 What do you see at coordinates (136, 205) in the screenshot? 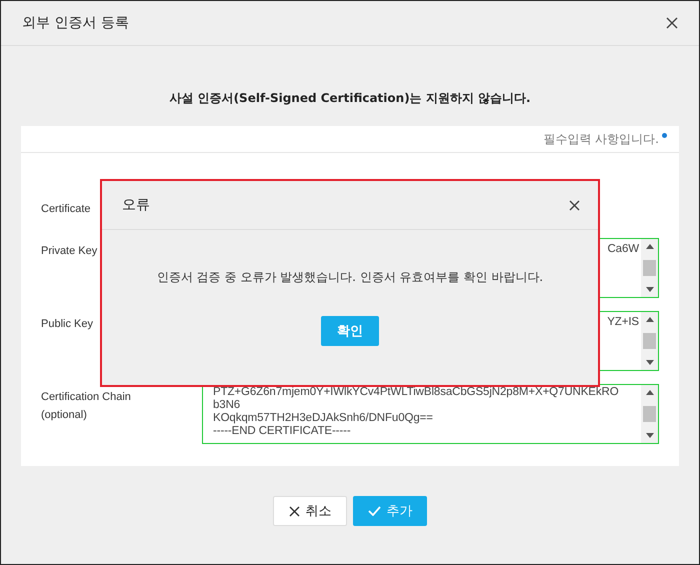
I see `dialog-title: 오류` at bounding box center [136, 205].